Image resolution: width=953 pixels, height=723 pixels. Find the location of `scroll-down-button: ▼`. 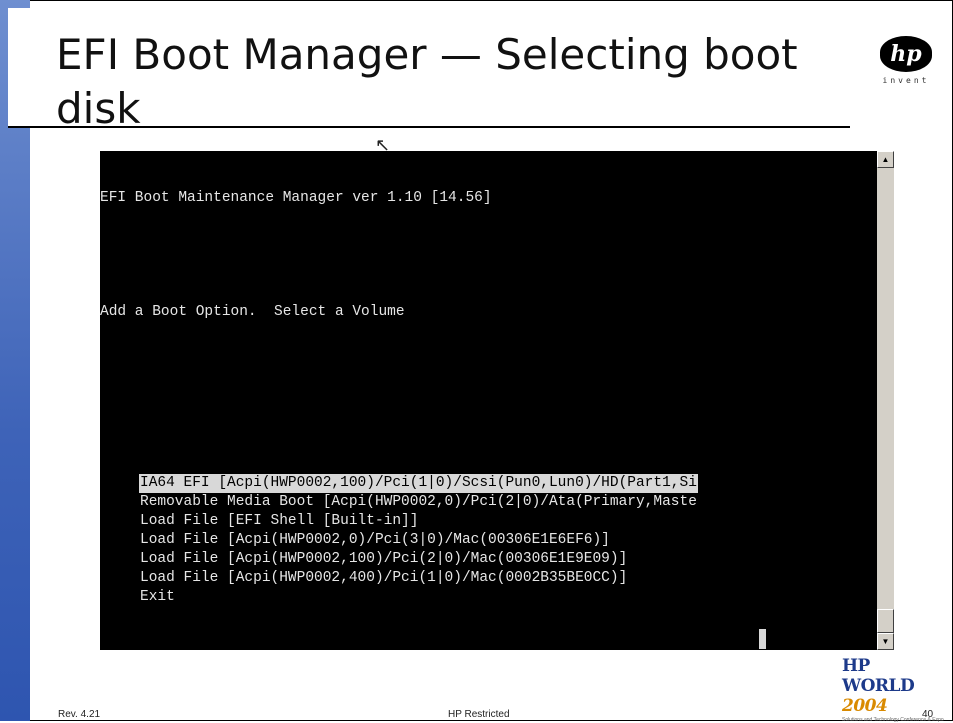

scroll-down-button: ▼ is located at coordinates (885, 641).